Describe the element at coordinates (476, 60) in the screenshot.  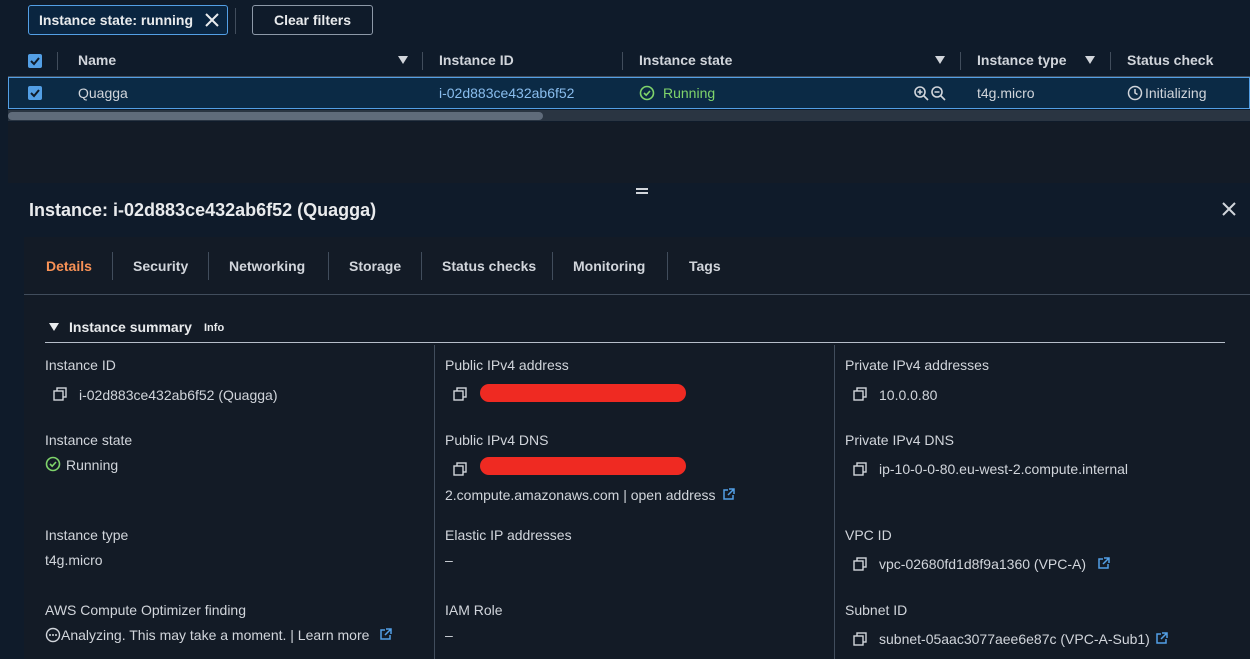
I see `column-header-instance-id: Instance ID` at that location.